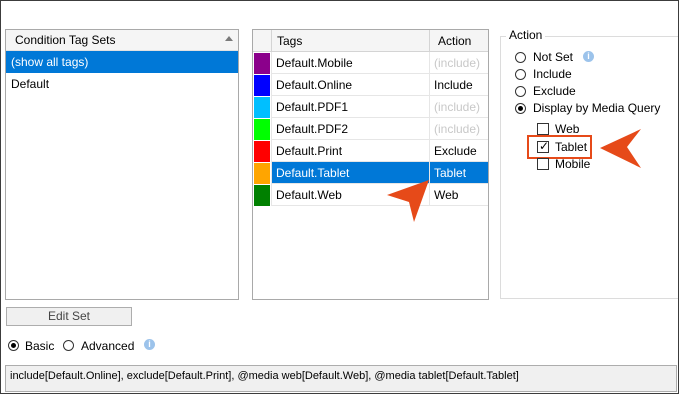 The width and height of the screenshot is (679, 394). I want to click on checkbox-label-mobile: Mobile, so click(572, 164).